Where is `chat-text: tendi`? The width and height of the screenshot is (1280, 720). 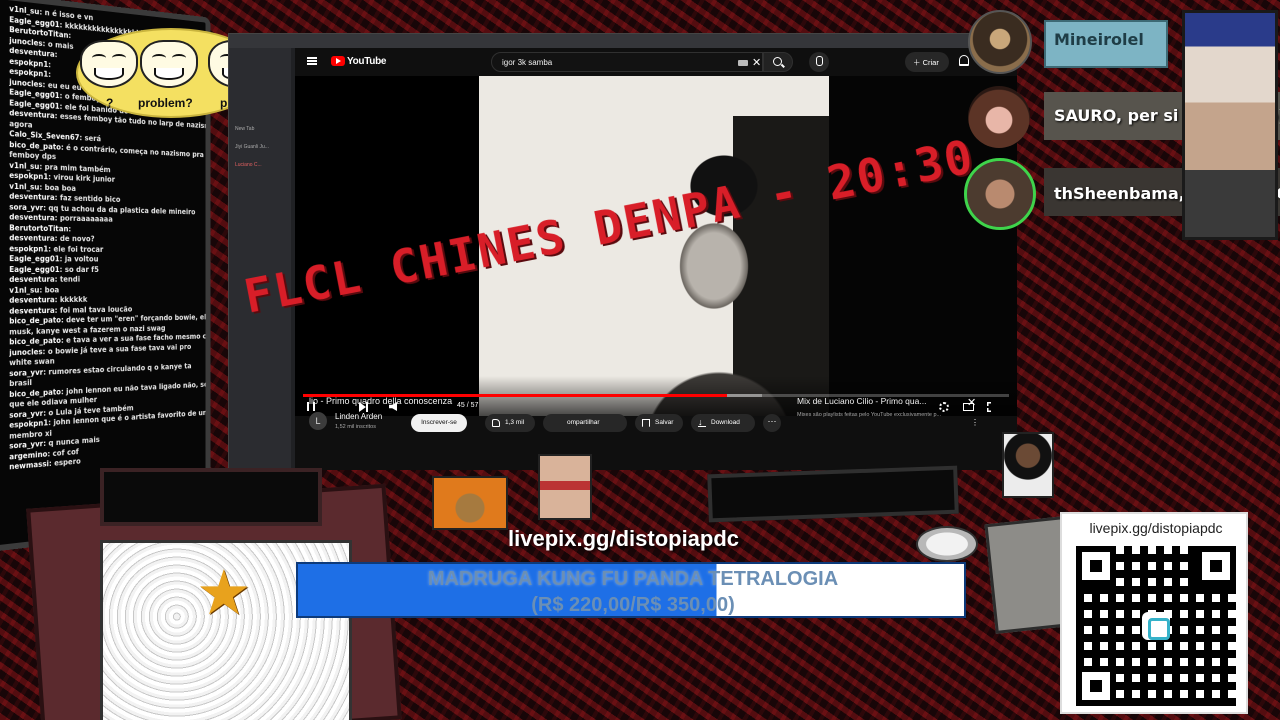
chat-text: tendi is located at coordinates (70, 279).